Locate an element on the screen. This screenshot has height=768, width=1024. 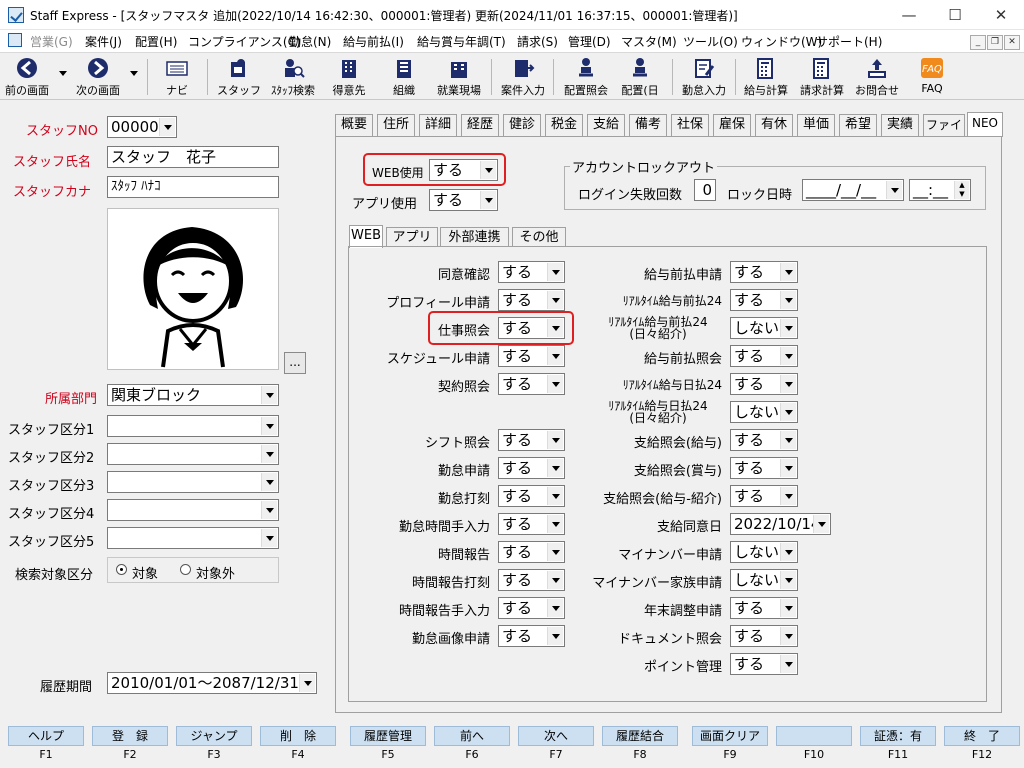
navi-button: ナビ is located at coordinates (177, 77).